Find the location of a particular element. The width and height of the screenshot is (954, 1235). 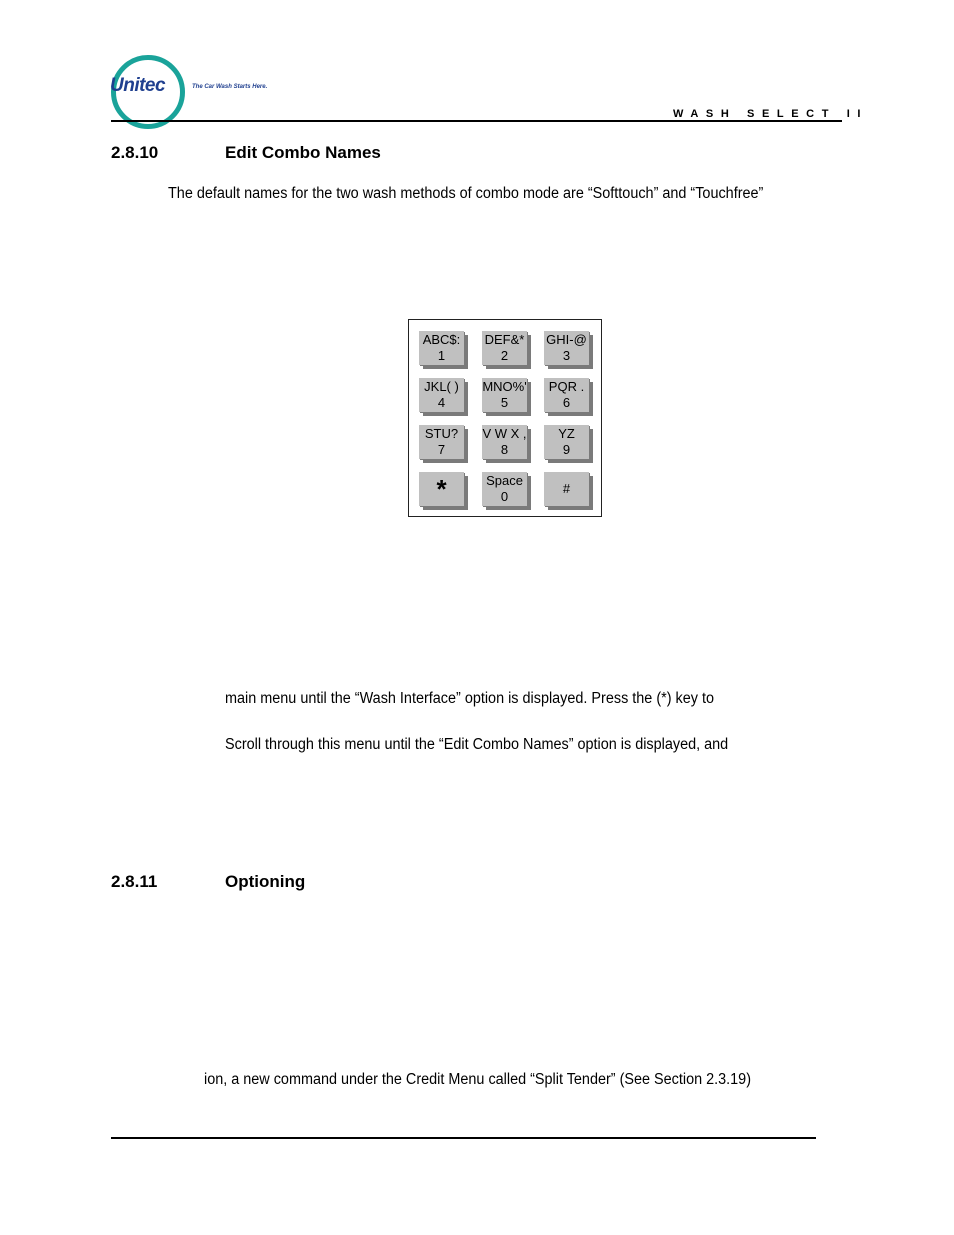

keypad-key-8: V W X ,8 is located at coordinates (504, 442).